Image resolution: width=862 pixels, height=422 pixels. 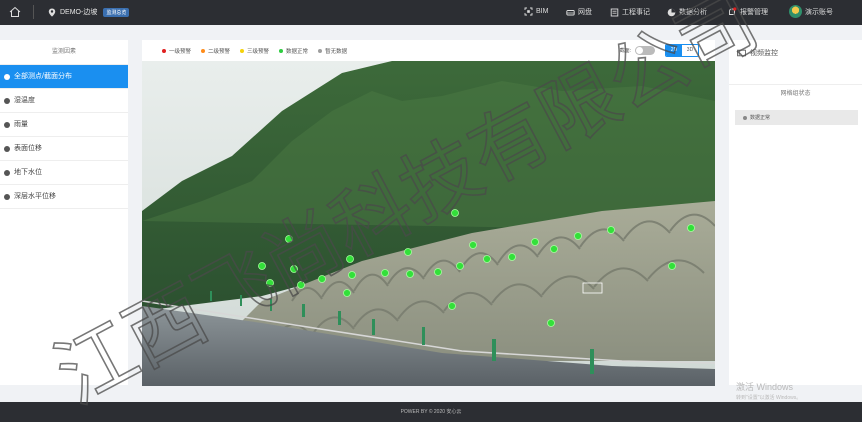 What do you see at coordinates (33, 12) in the screenshot?
I see `divider` at bounding box center [33, 12].